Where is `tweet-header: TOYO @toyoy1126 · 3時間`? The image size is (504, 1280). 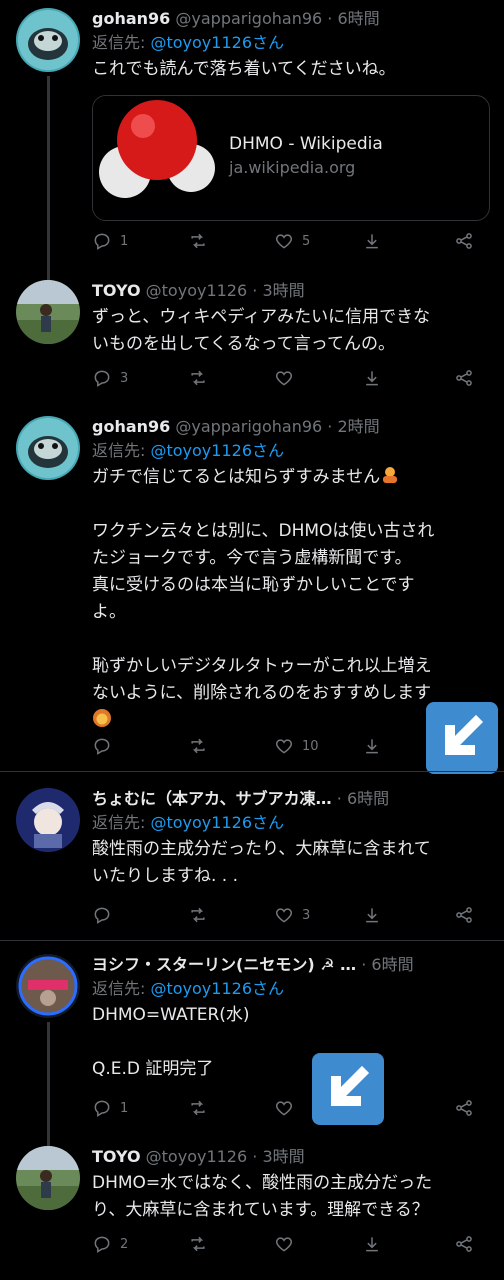 tweet-header: TOYO @toyoy1126 · 3時間 is located at coordinates (290, 1157).